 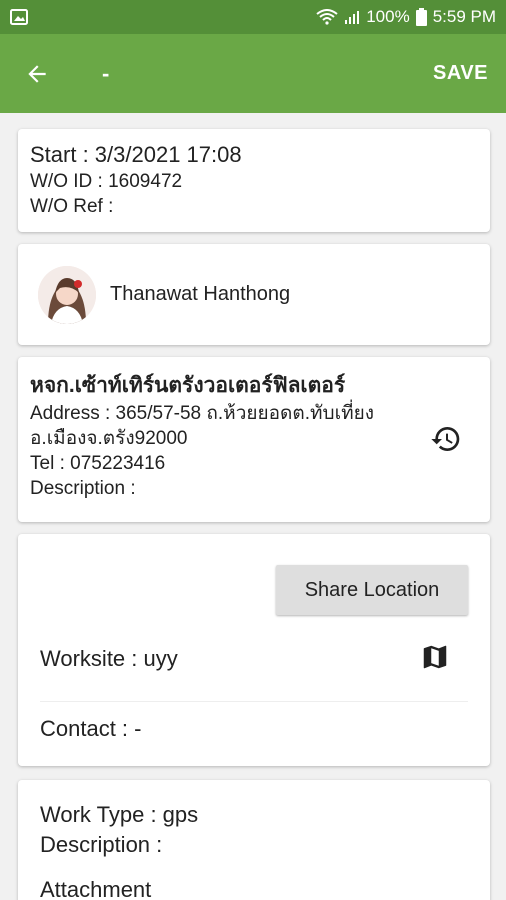 I want to click on status-indicators: 100% 5:59 PM, so click(x=406, y=17).